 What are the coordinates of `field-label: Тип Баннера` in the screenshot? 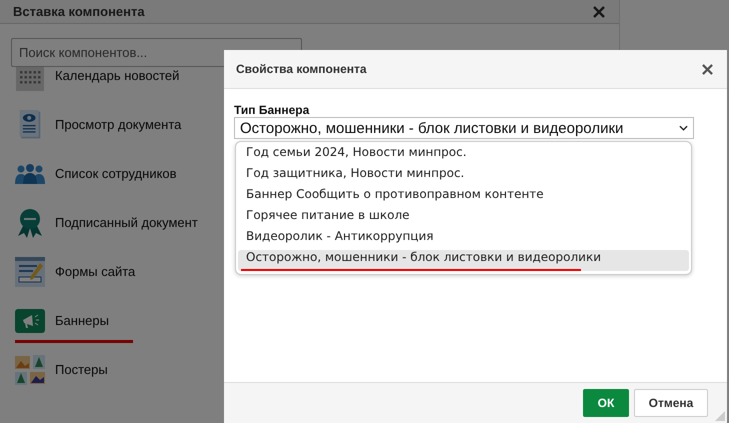 It's located at (272, 110).